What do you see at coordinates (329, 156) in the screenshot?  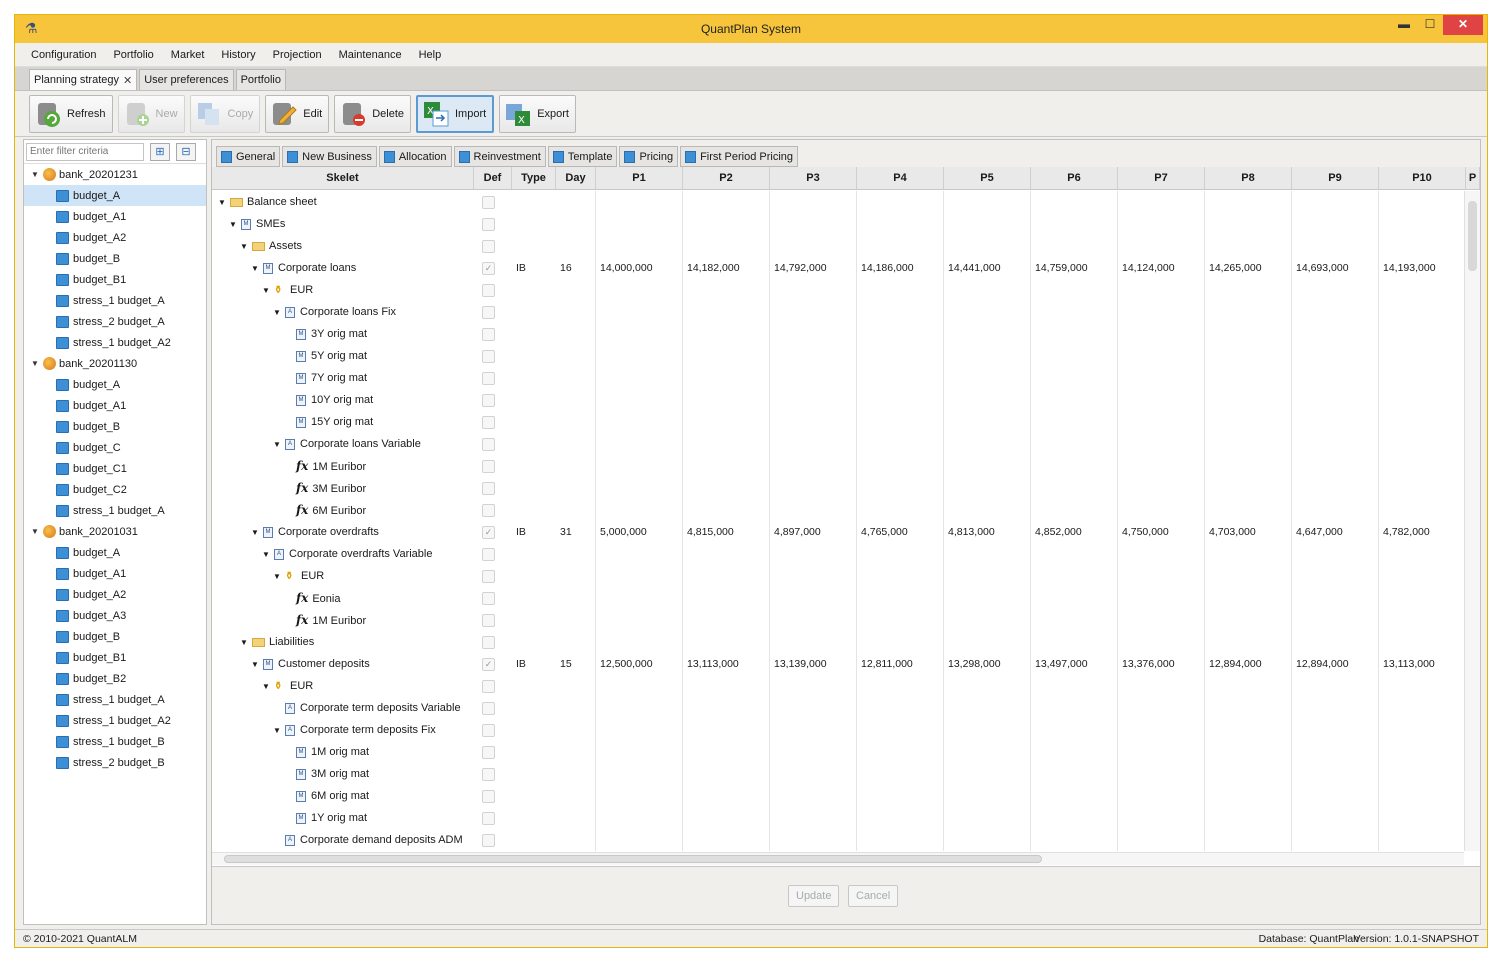 I see `tab-new-business: New Business` at bounding box center [329, 156].